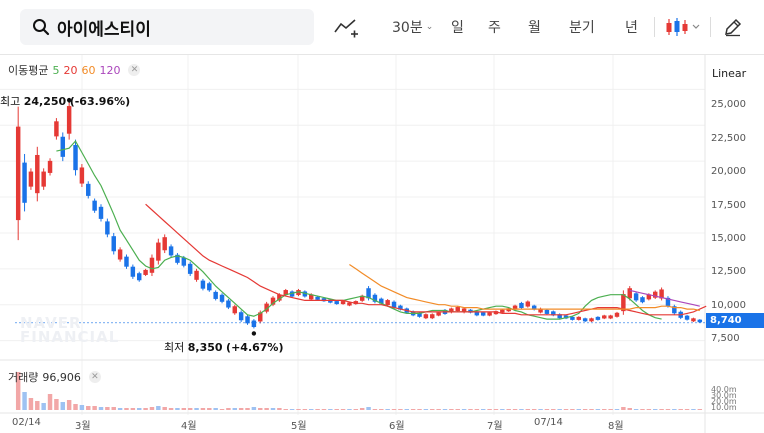  What do you see at coordinates (407, 28) in the screenshot?
I see `interval-label: 30분` at bounding box center [407, 28].